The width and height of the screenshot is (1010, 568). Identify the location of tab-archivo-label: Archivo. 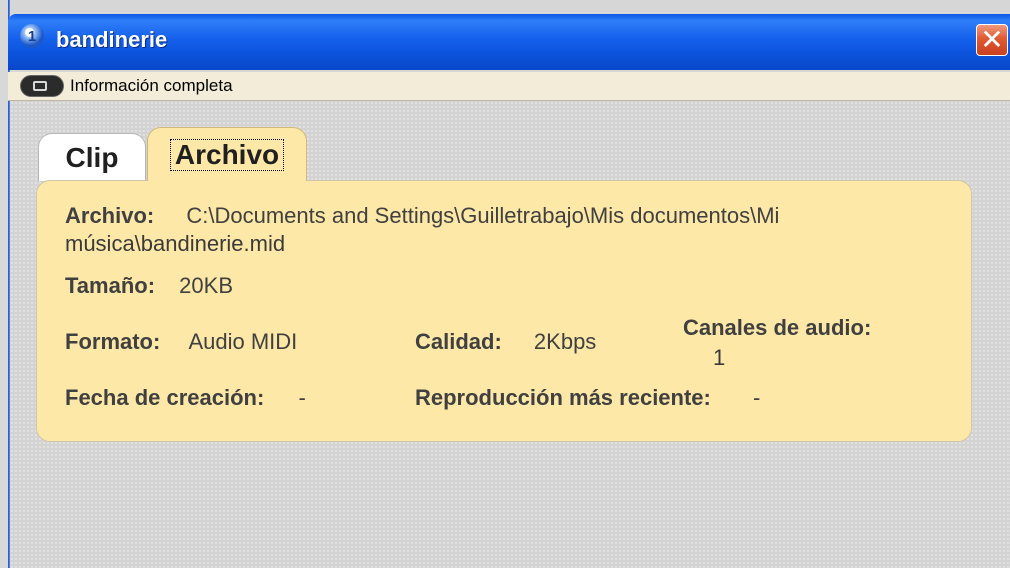
(227, 154).